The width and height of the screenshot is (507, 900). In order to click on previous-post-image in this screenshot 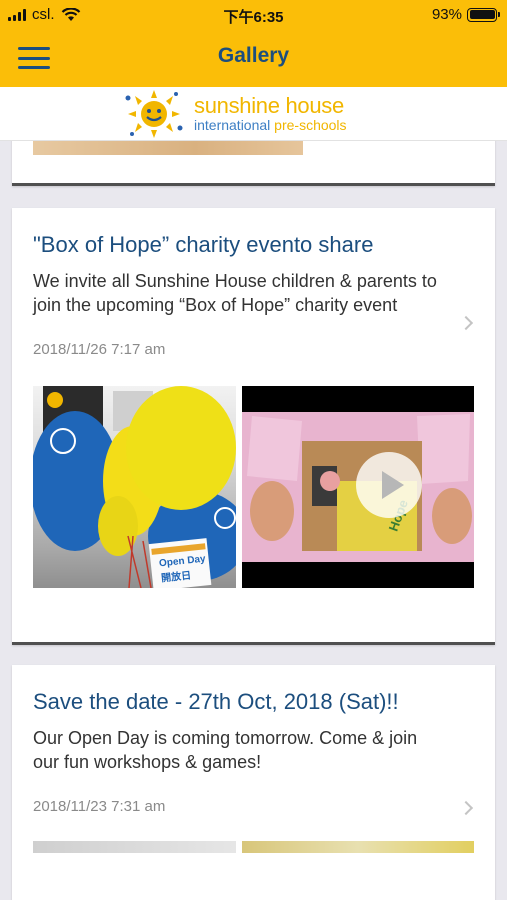, I will do `click(168, 148)`.